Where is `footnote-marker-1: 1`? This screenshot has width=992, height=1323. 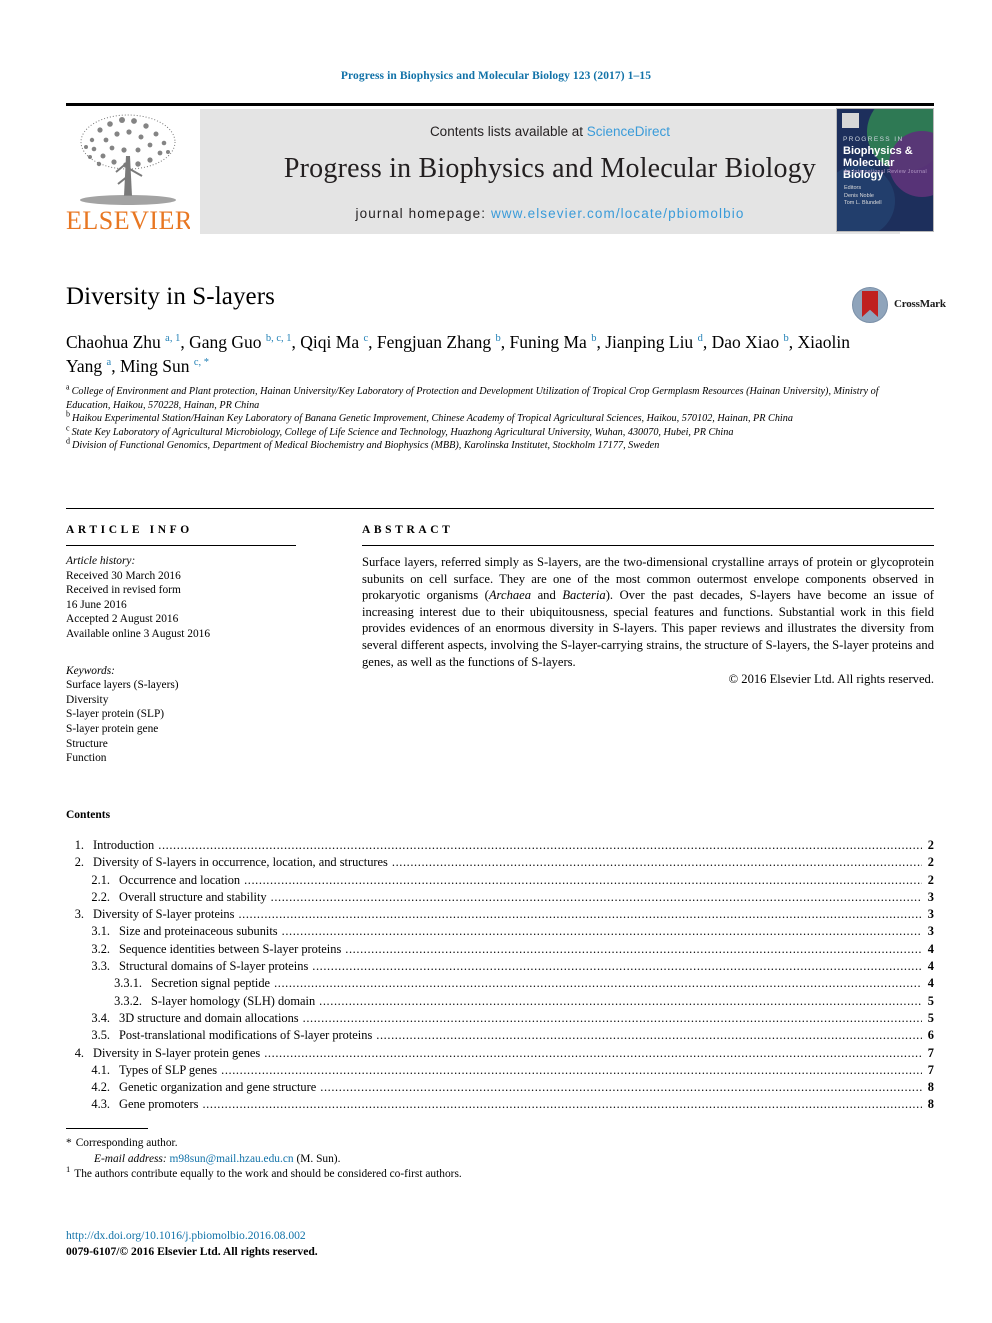 footnote-marker-1: 1 is located at coordinates (68, 1169).